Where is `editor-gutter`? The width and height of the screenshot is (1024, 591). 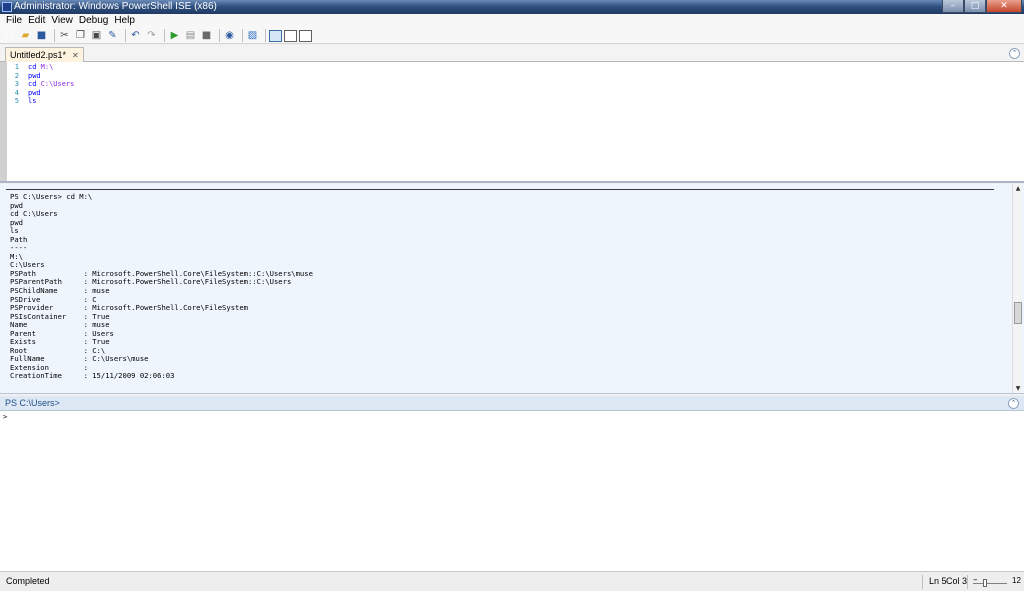
editor-gutter is located at coordinates (3, 121).